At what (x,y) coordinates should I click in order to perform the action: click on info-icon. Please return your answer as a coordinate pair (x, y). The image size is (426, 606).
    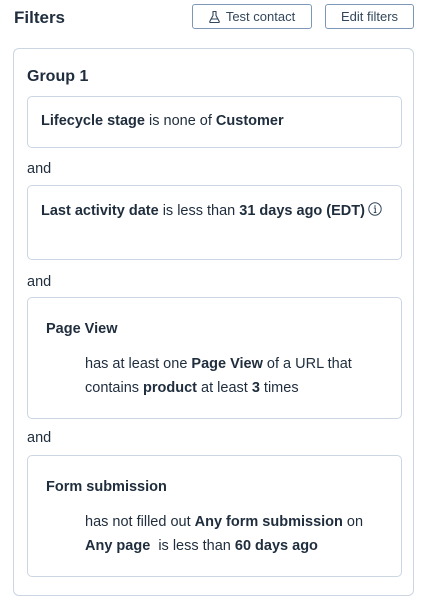
    Looking at the image, I should click on (375, 209).